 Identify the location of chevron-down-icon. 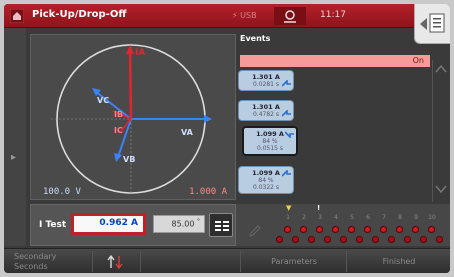
(441, 189).